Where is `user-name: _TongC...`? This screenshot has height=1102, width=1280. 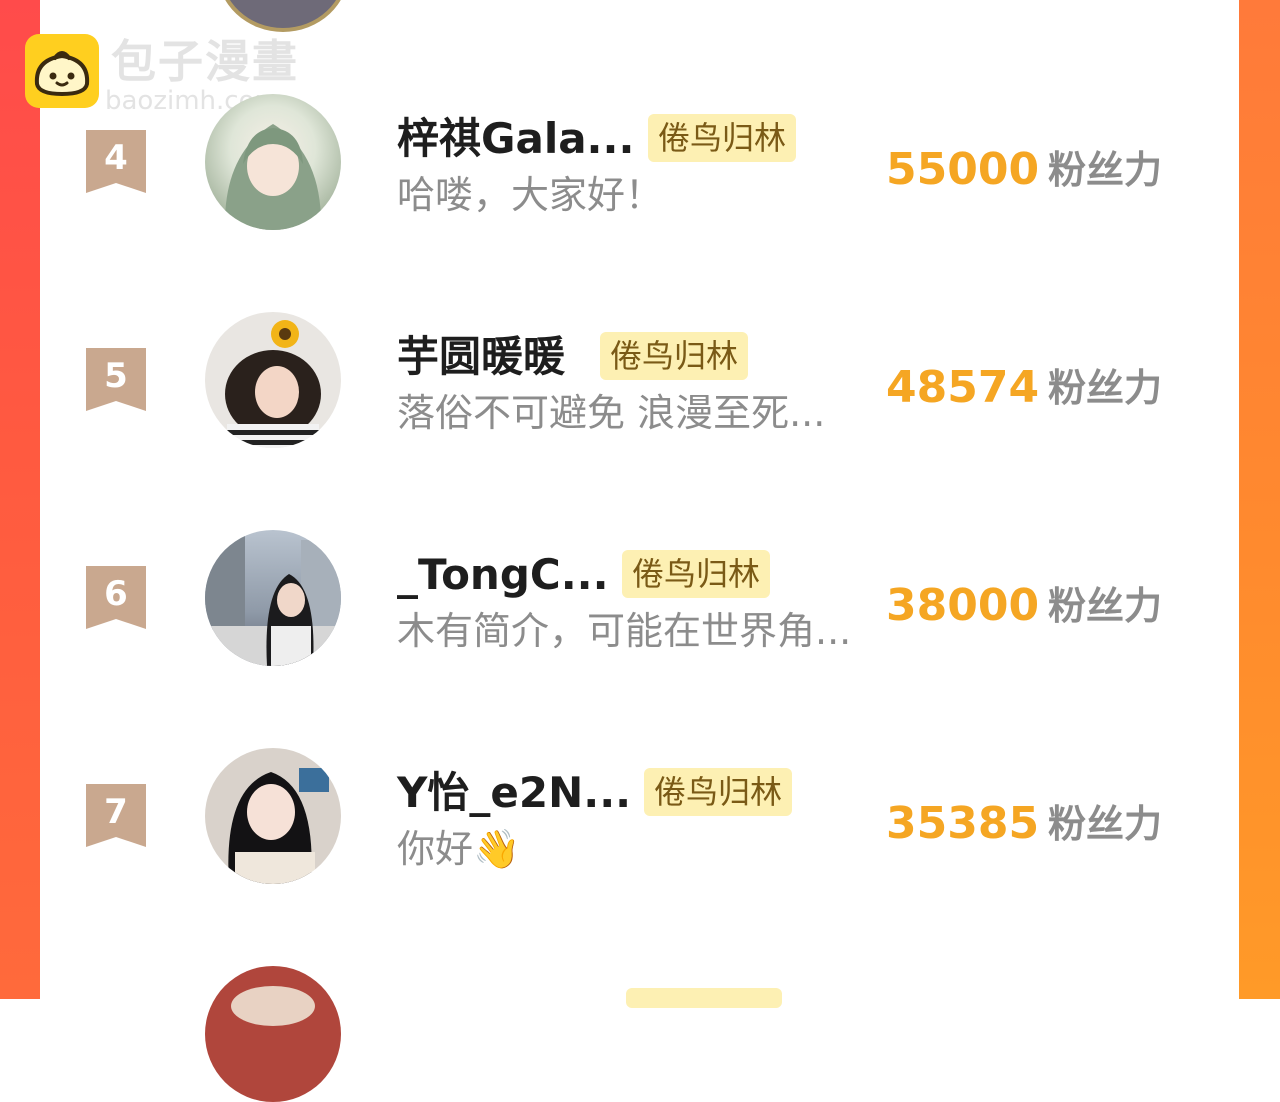 user-name: _TongC... is located at coordinates (503, 575).